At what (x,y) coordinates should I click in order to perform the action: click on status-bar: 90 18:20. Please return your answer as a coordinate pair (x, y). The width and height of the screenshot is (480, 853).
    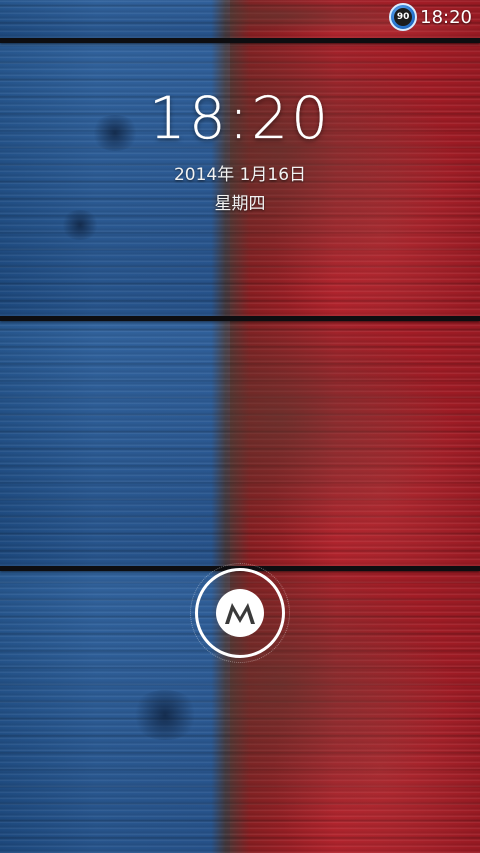
    Looking at the image, I should click on (240, 17).